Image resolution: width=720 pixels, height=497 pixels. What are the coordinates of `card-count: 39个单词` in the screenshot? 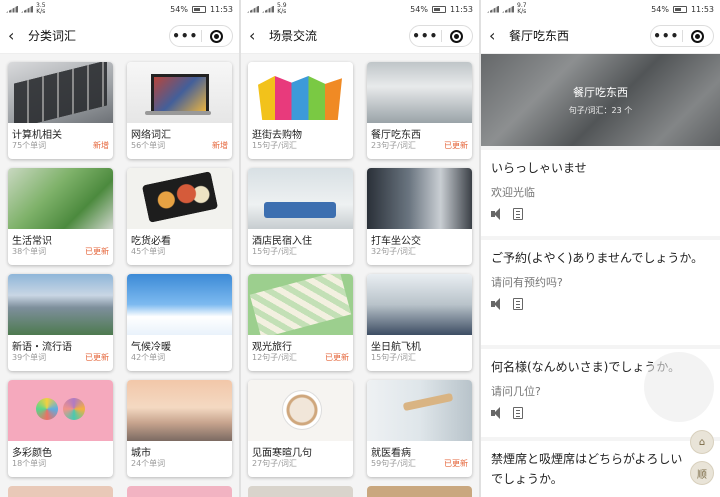 It's located at (29, 357).